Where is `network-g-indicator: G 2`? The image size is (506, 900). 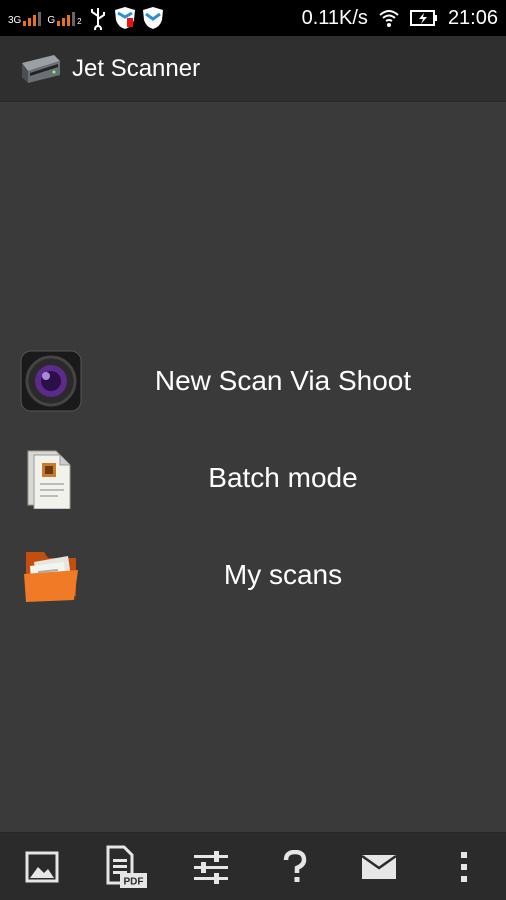 network-g-indicator: G 2 is located at coordinates (64, 18).